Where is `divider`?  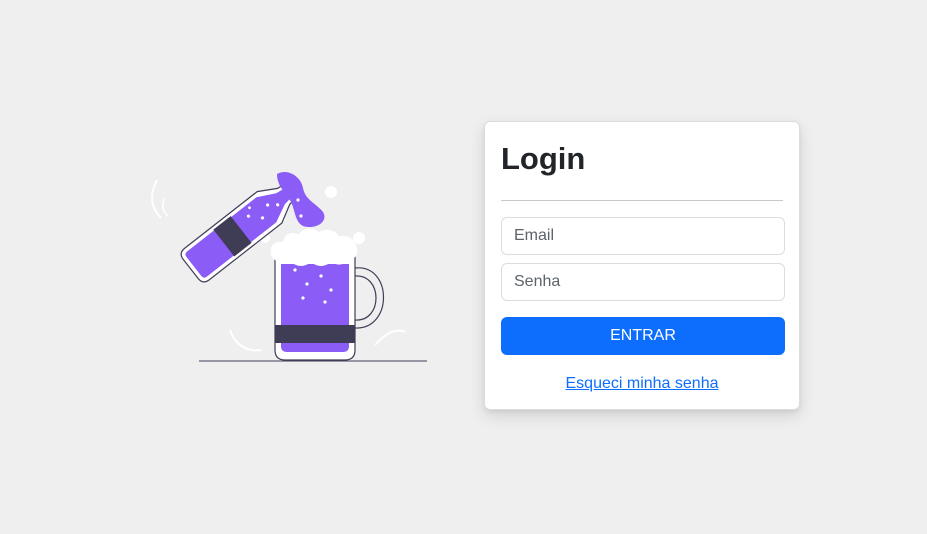
divider is located at coordinates (642, 200).